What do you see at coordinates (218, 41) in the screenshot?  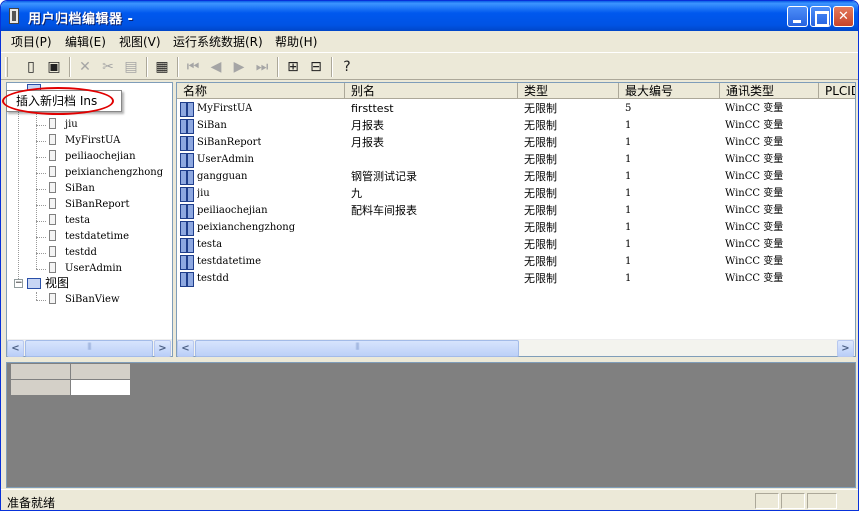 I see `menu-runtime-data: 运行系统数据(R)` at bounding box center [218, 41].